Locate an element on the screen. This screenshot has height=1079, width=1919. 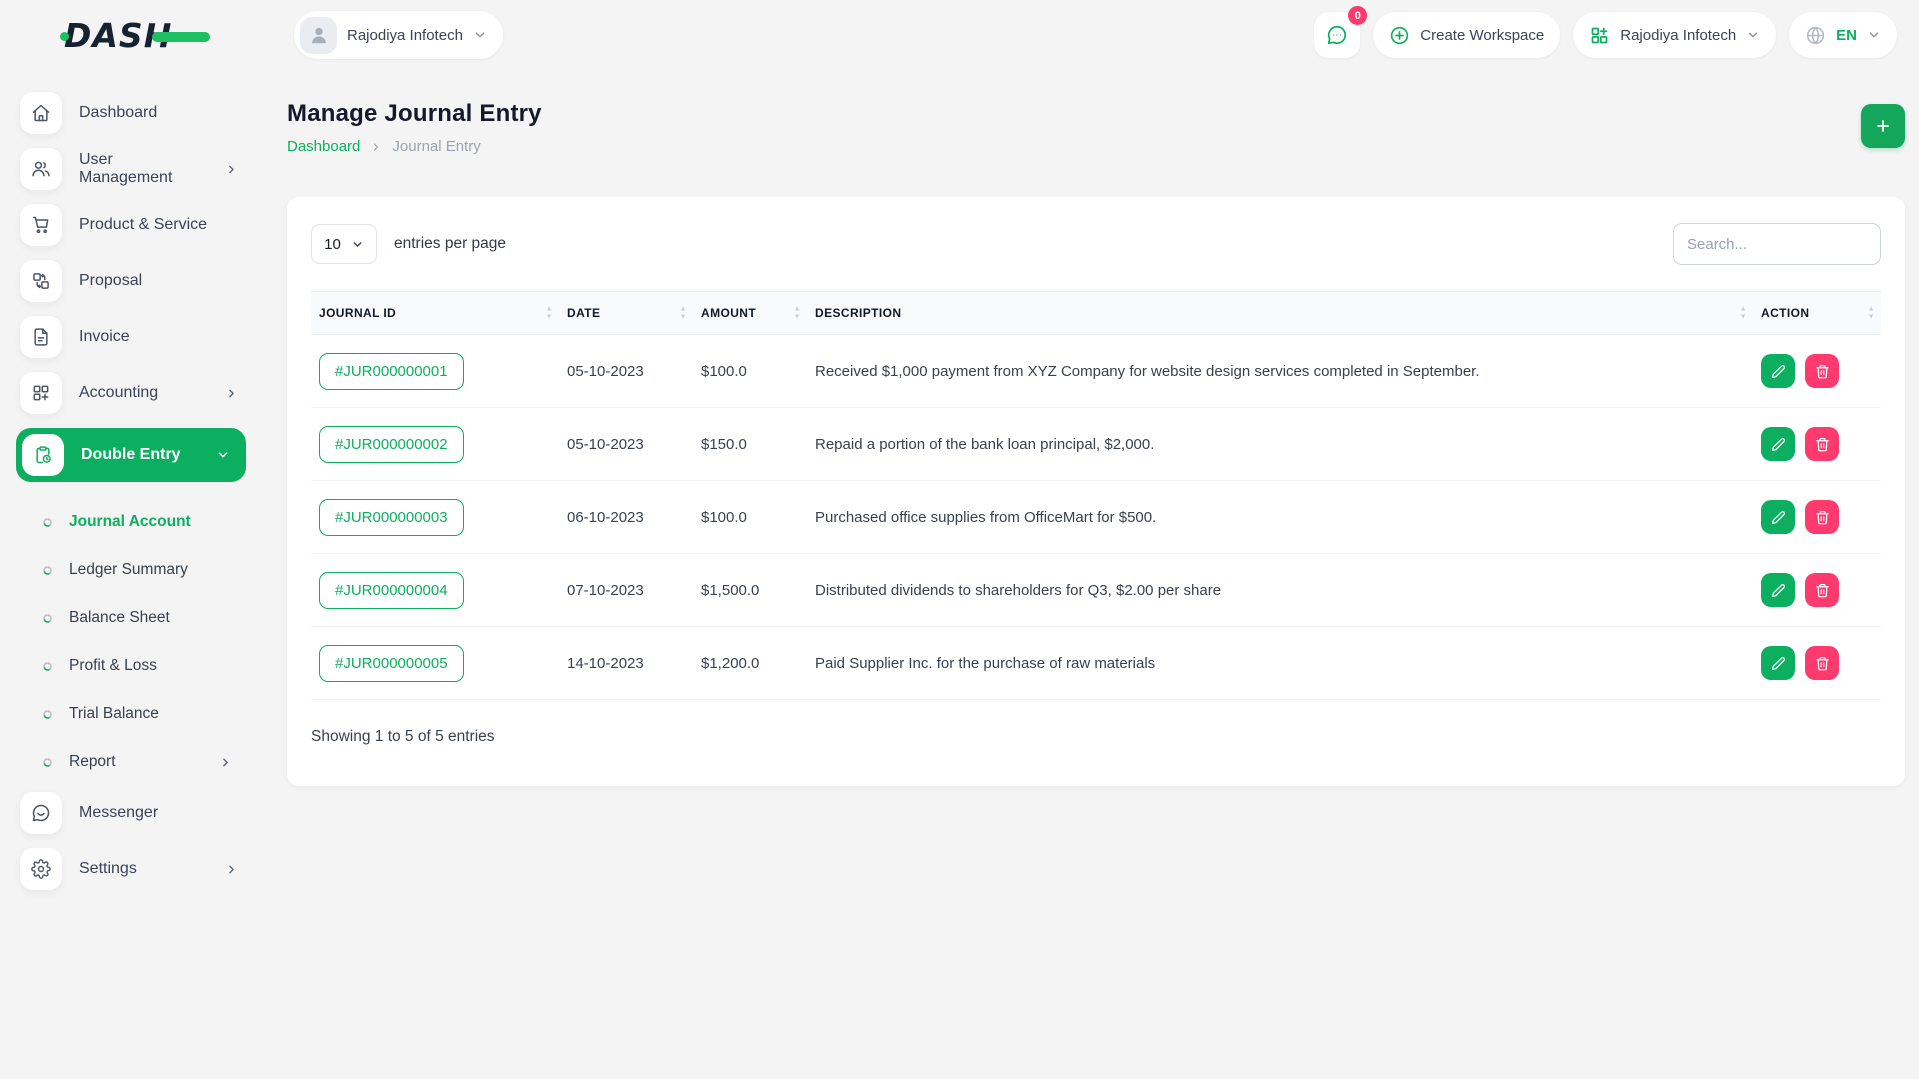
column-header-description: DESCRIPTION ▲ ▼ is located at coordinates (1280, 313).